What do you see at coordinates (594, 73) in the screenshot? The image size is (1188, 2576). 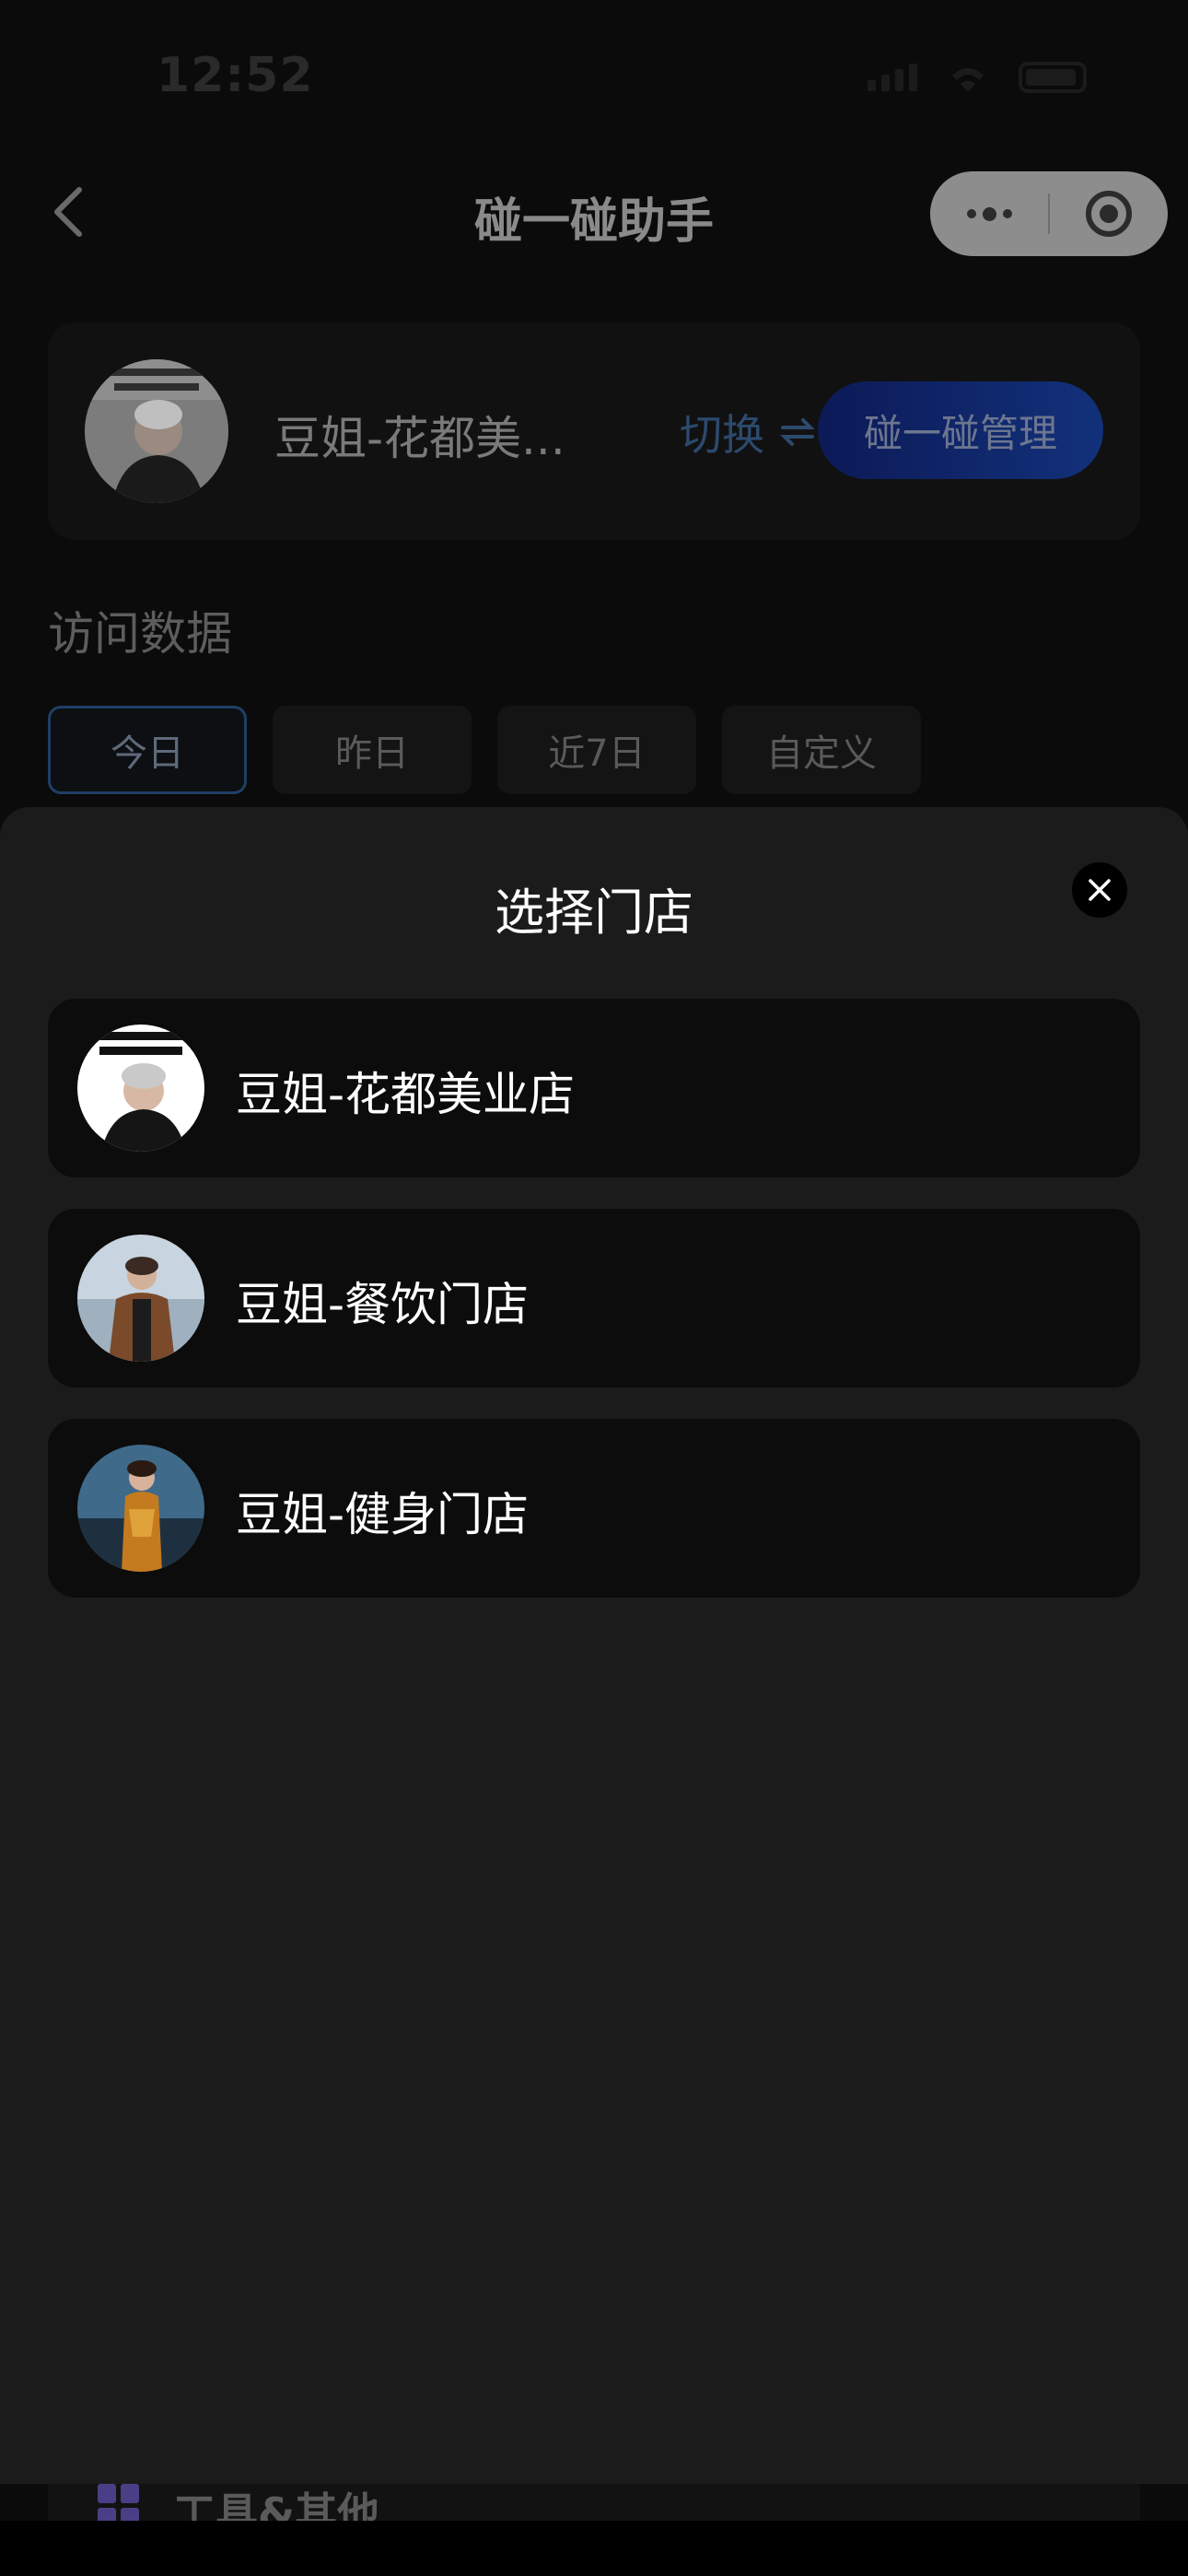 I see `status-bar: 12:52` at bounding box center [594, 73].